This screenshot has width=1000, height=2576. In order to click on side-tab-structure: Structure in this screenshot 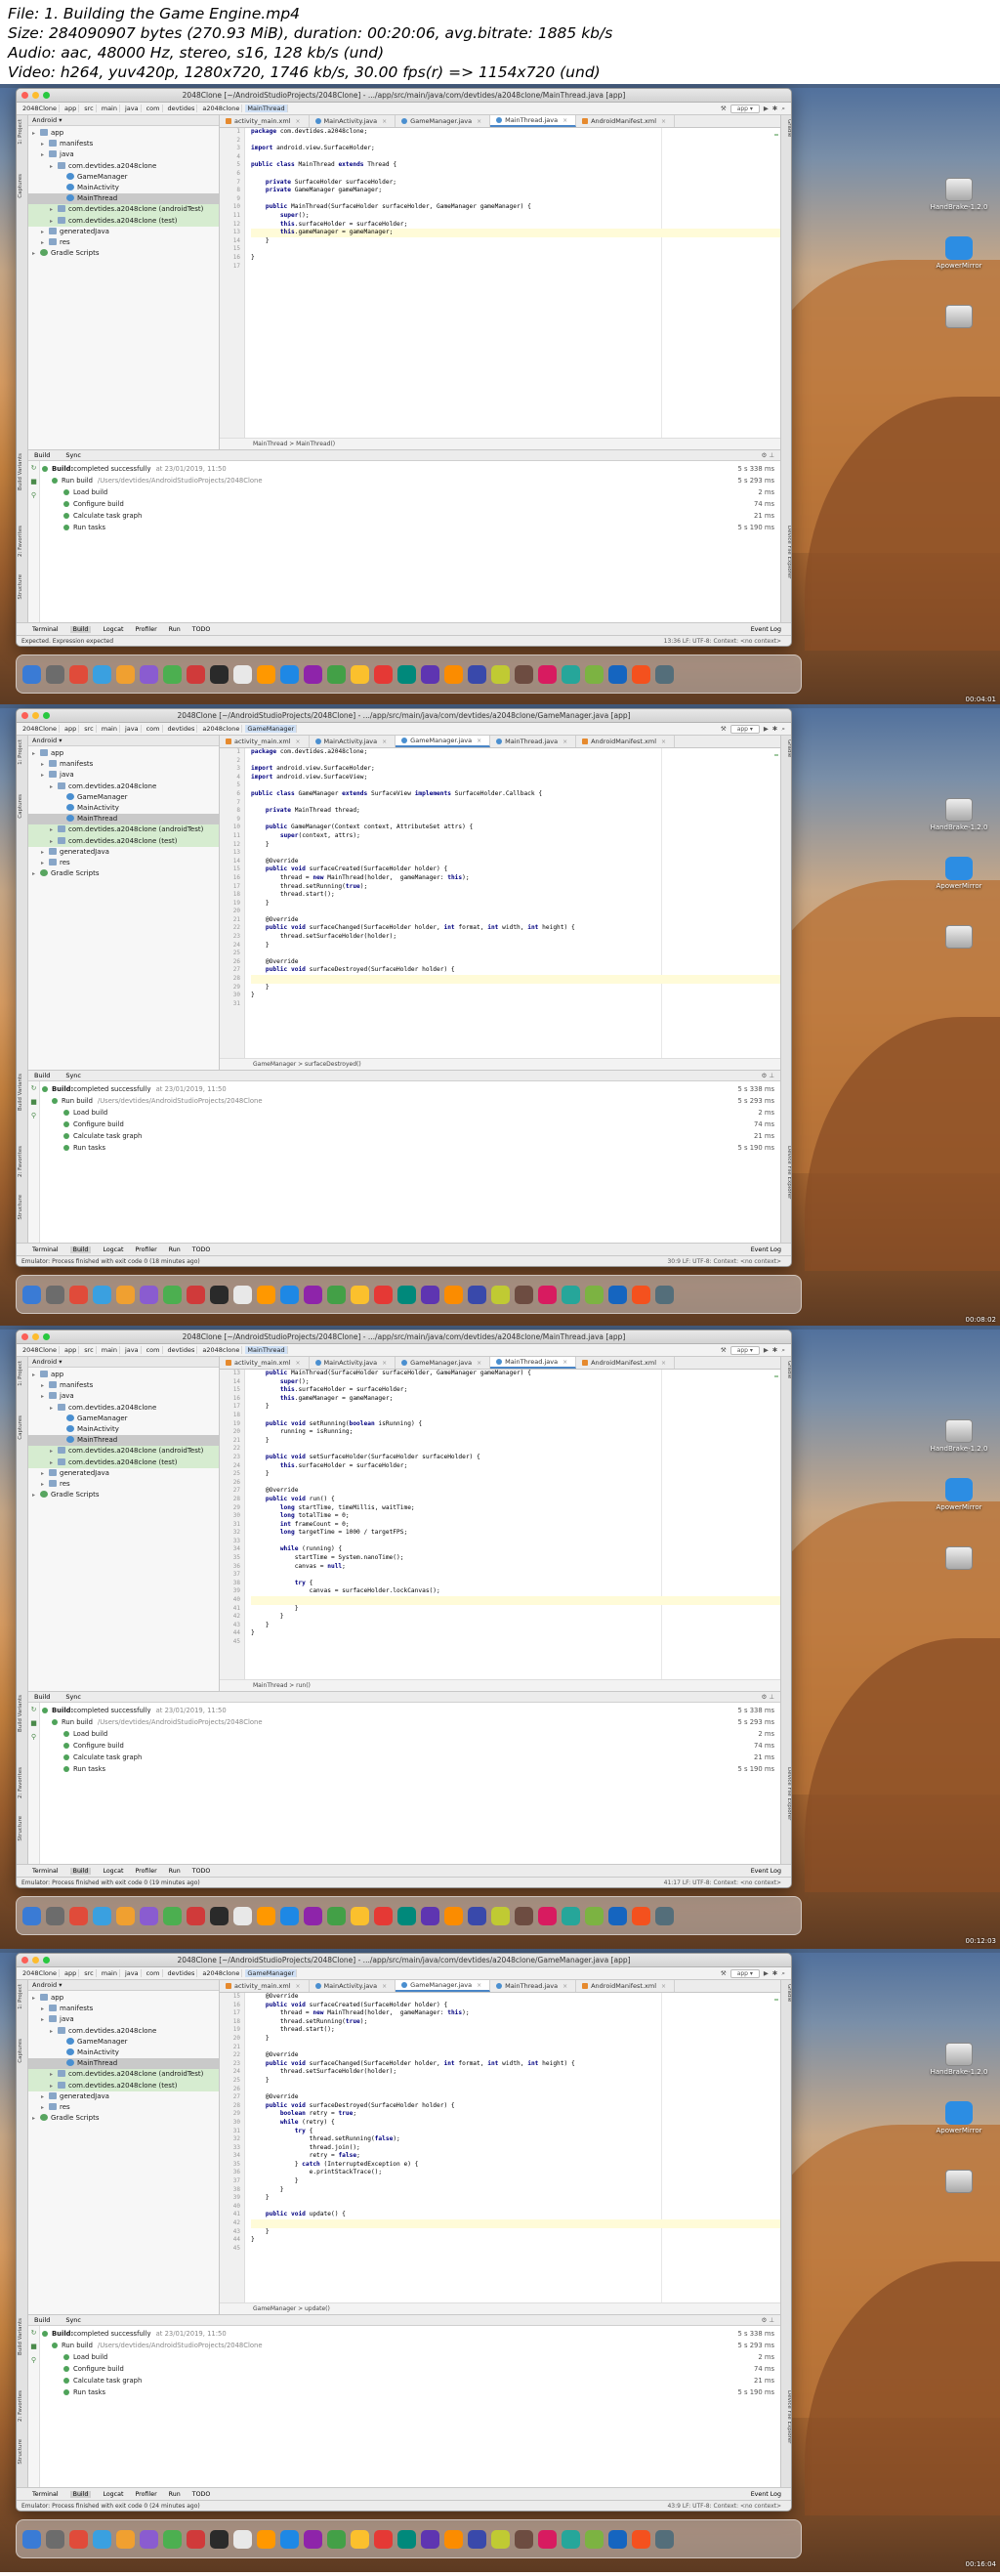, I will do `click(22, 1828)`.